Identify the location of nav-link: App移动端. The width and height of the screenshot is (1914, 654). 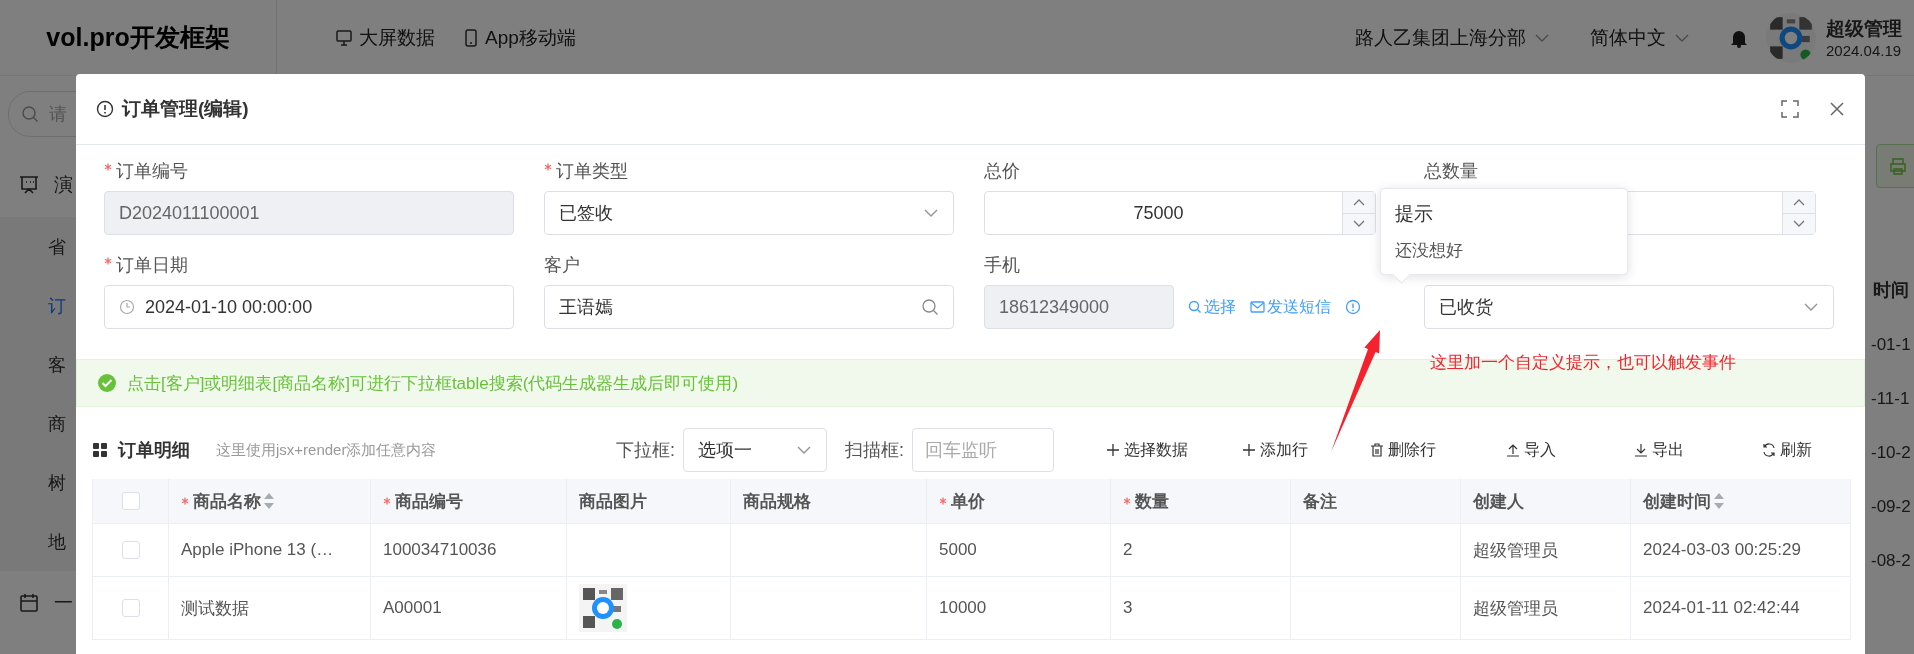
(519, 37).